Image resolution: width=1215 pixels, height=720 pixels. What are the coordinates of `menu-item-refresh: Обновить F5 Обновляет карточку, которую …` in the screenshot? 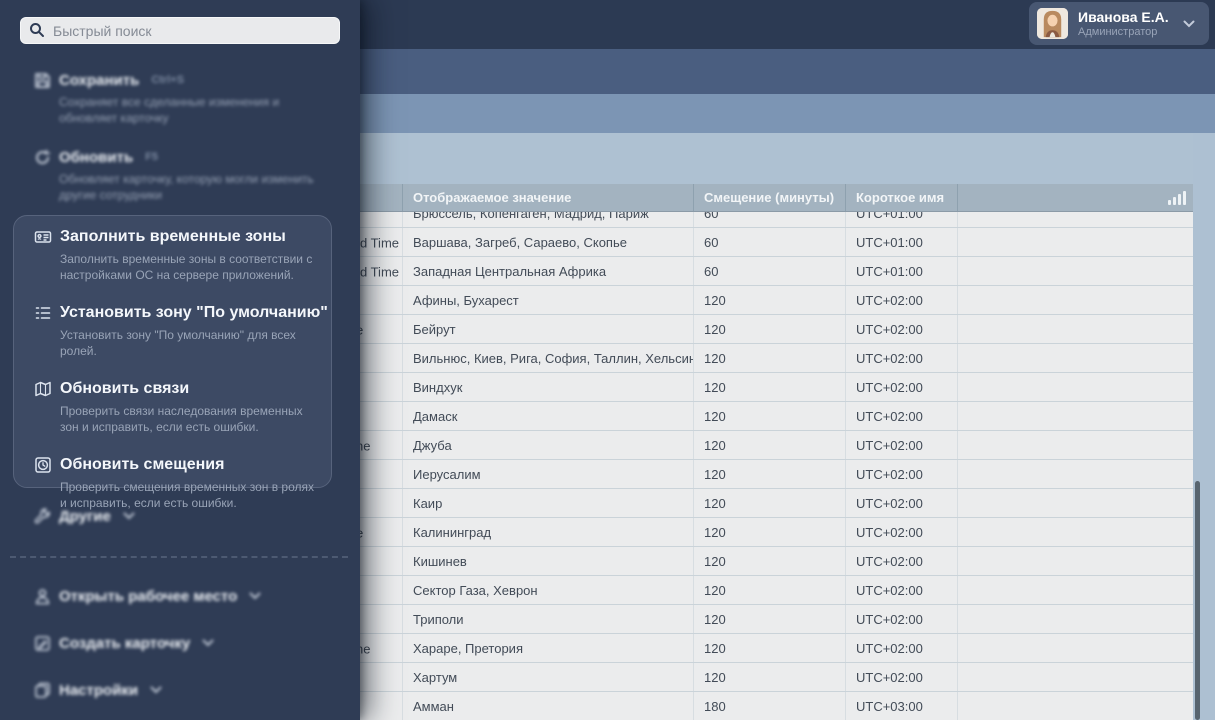 It's located at (180, 175).